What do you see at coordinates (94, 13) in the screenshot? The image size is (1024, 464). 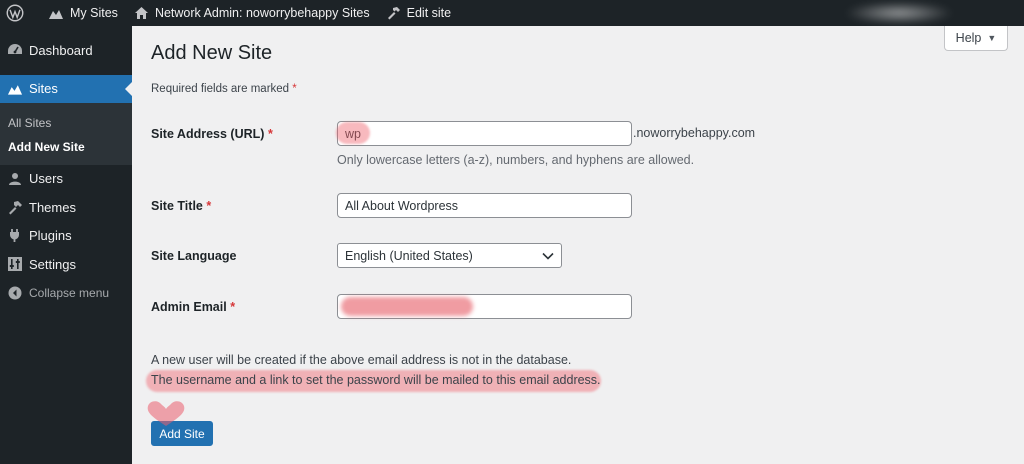 I see `my-sites-label: My Sites` at bounding box center [94, 13].